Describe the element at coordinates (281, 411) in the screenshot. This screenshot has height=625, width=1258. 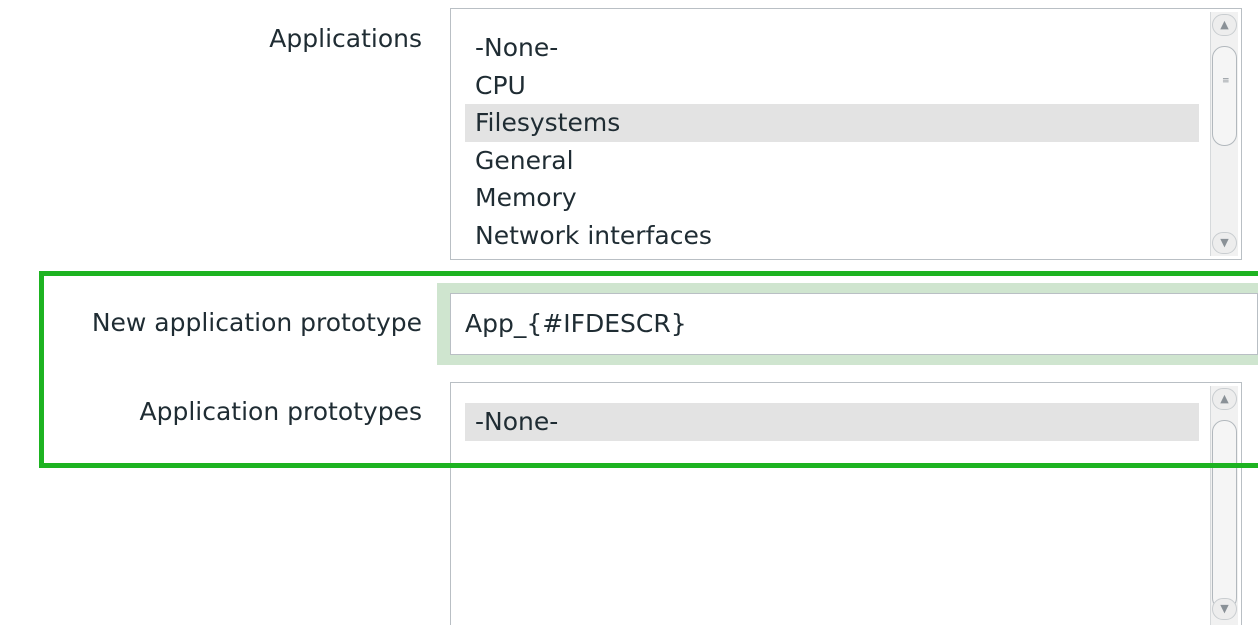
I see `application-prototypes-label: Application prototypes` at that location.